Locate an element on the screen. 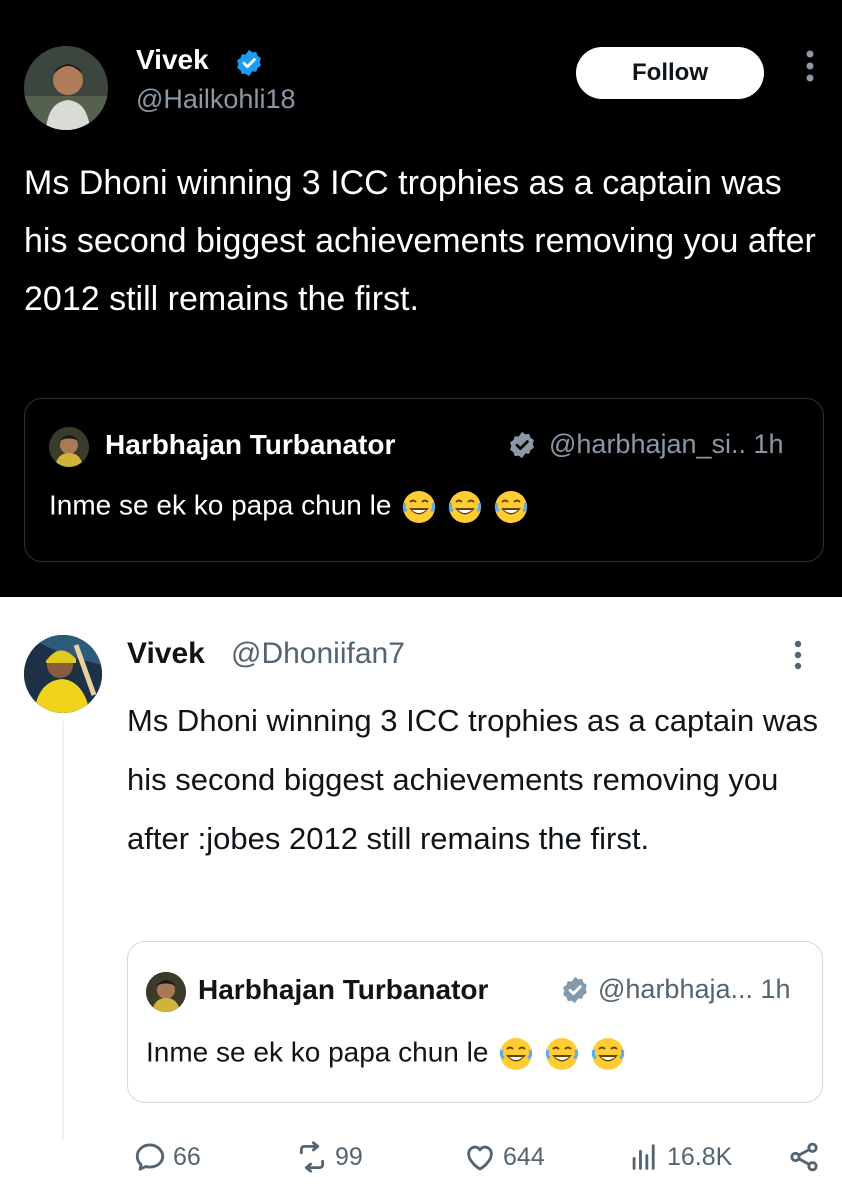  quoted-author-handle-time: @harbhajan_si.. 1h is located at coordinates (666, 444).